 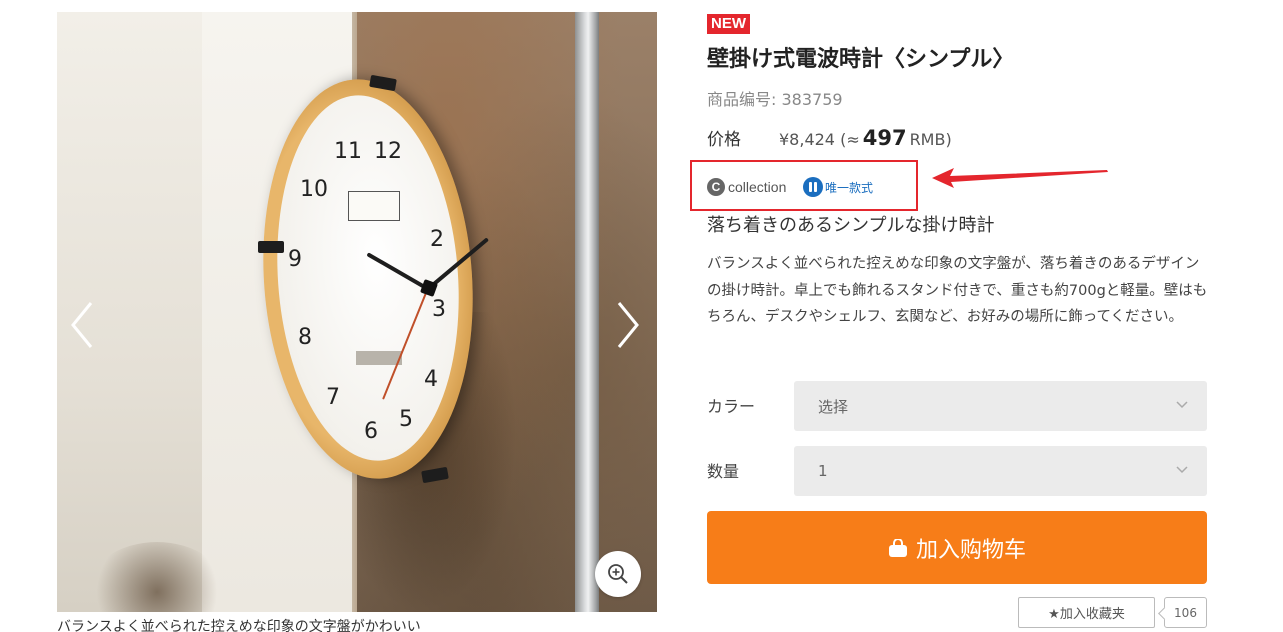 What do you see at coordinates (305, 337) in the screenshot?
I see `clock-number: 8` at bounding box center [305, 337].